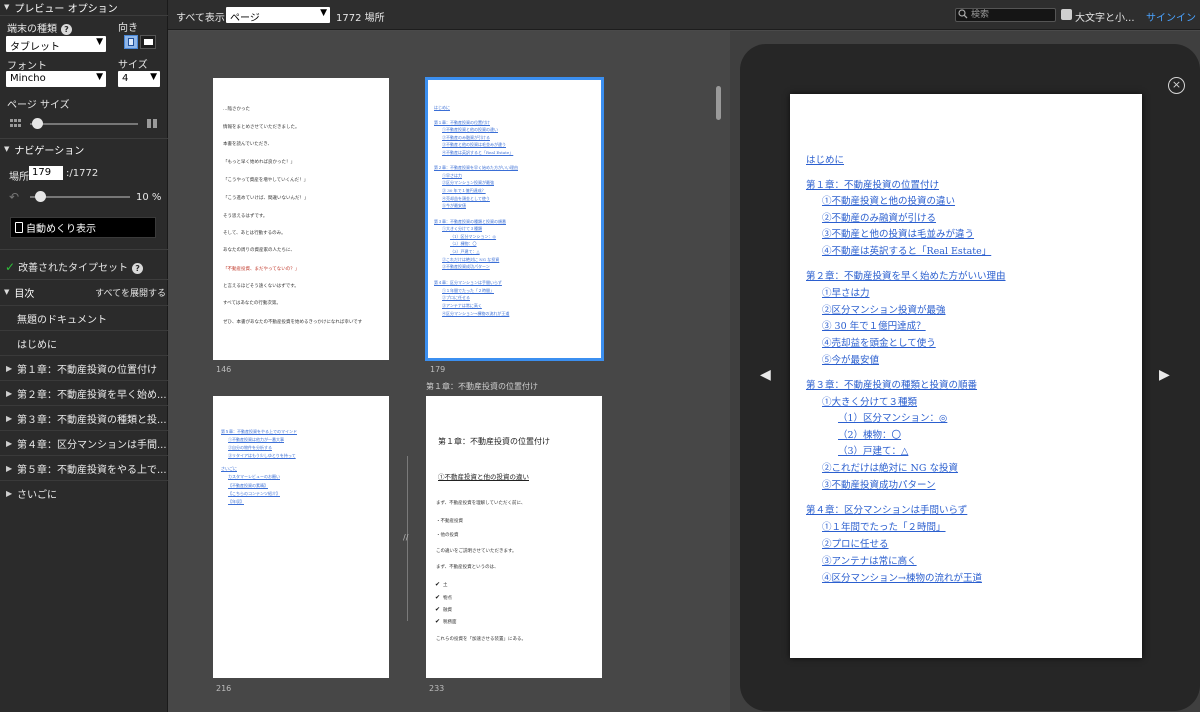  What do you see at coordinates (445, 585) in the screenshot?
I see `page-text-line: 土` at bounding box center [445, 585].